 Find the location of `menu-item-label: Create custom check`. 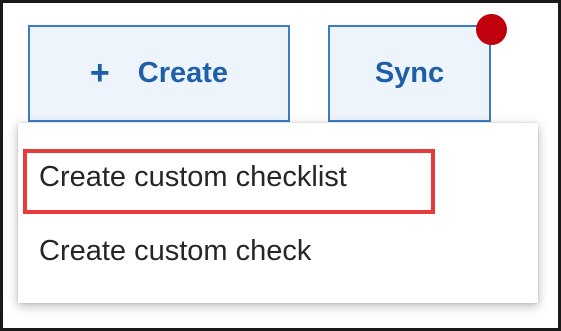

menu-item-label: Create custom check is located at coordinates (175, 250).